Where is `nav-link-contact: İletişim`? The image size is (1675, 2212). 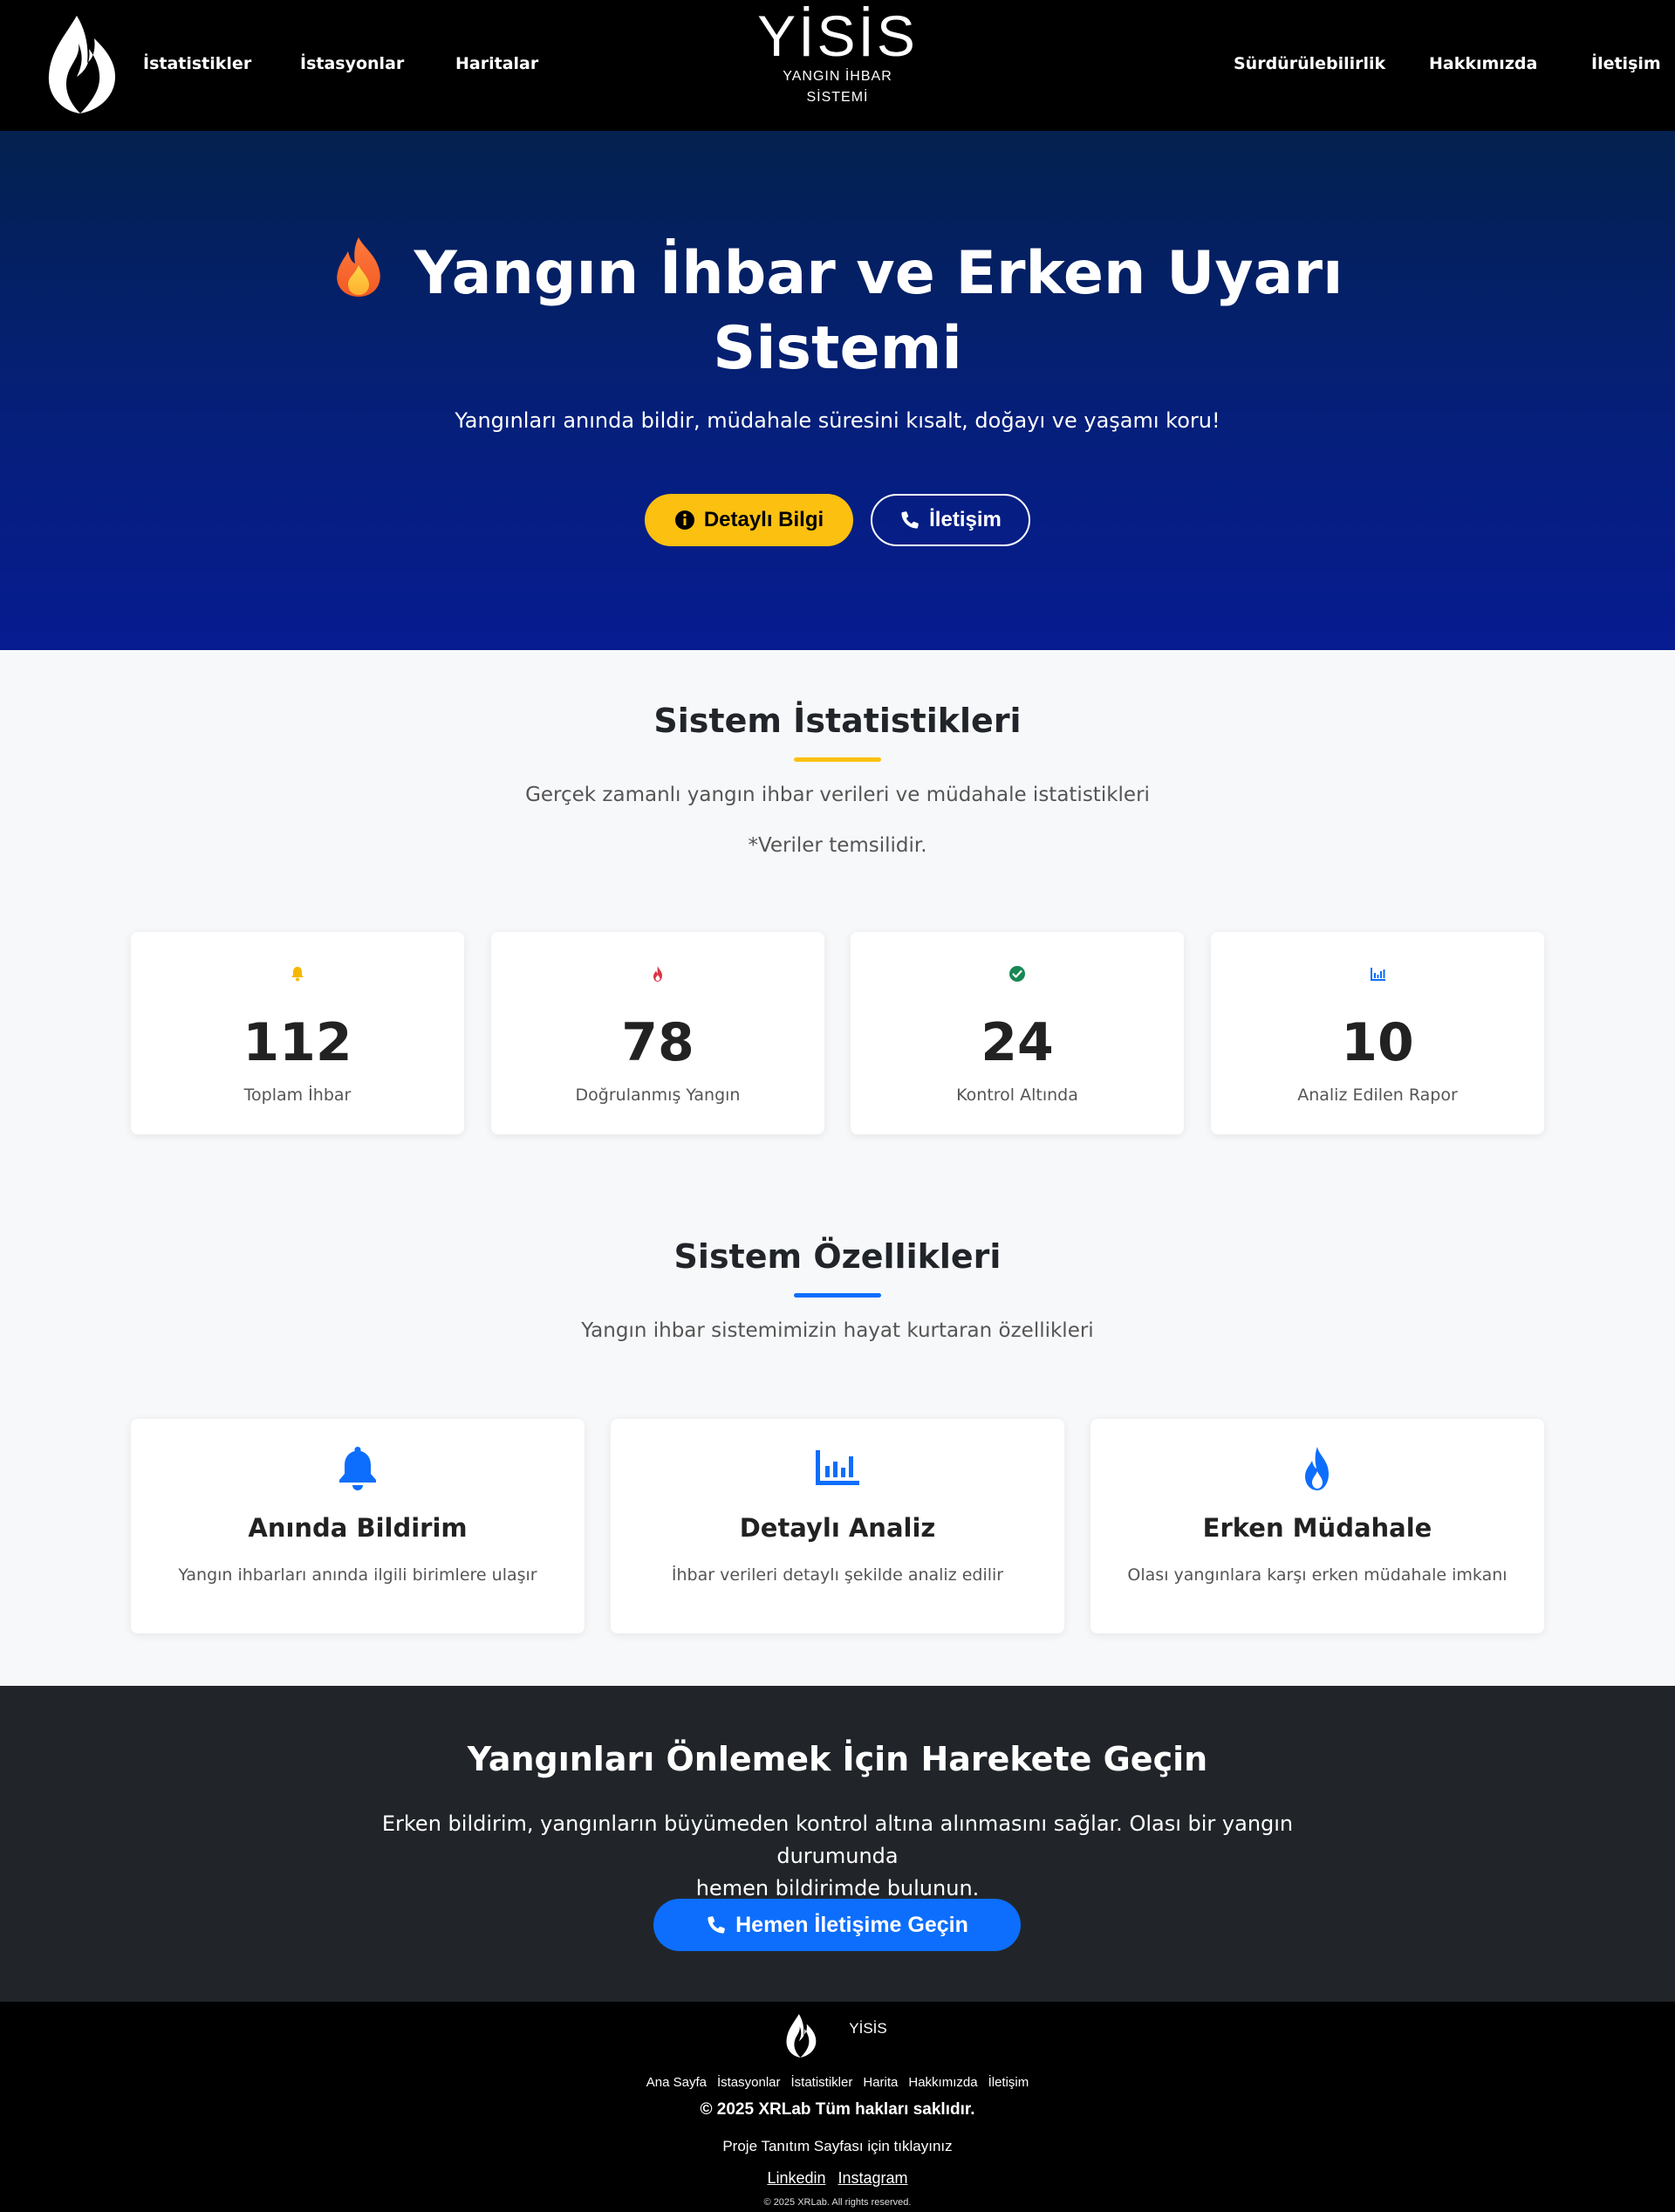 nav-link-contact: İletişim is located at coordinates (1626, 63).